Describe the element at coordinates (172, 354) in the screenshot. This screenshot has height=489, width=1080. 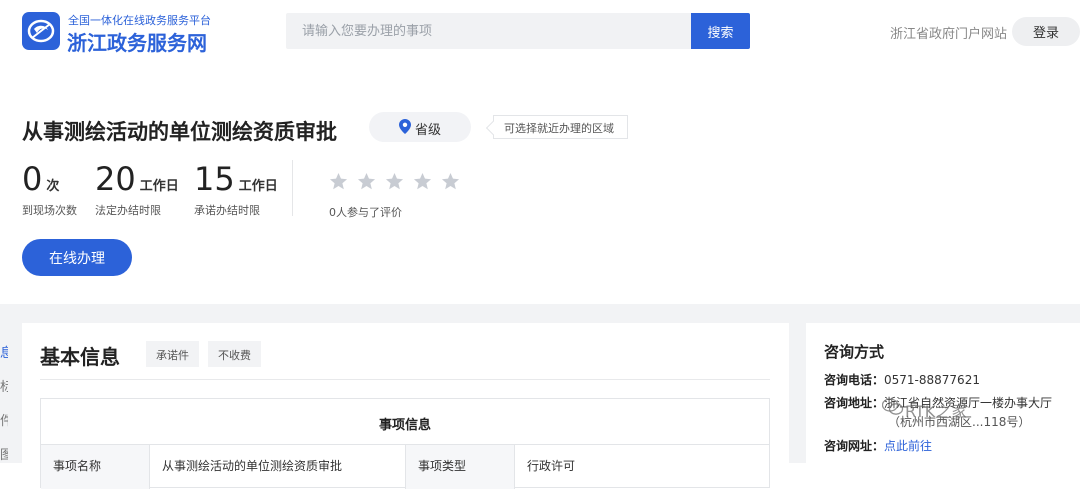
I see `tag-commitment: 承诺件` at that location.